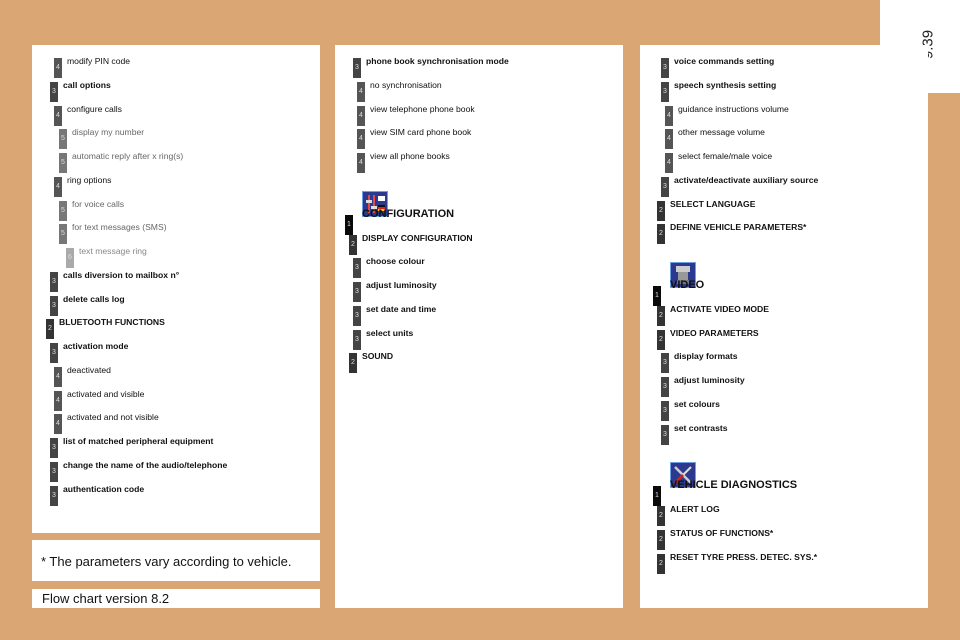 The width and height of the screenshot is (960, 640). What do you see at coordinates (89, 369) in the screenshot?
I see `menu-item-label: deactivated` at bounding box center [89, 369].